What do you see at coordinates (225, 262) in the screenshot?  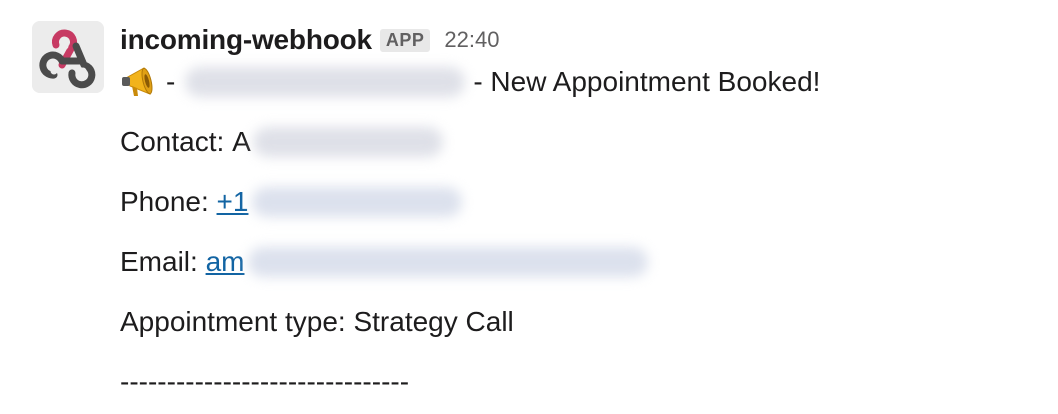 I see `email-link: am` at bounding box center [225, 262].